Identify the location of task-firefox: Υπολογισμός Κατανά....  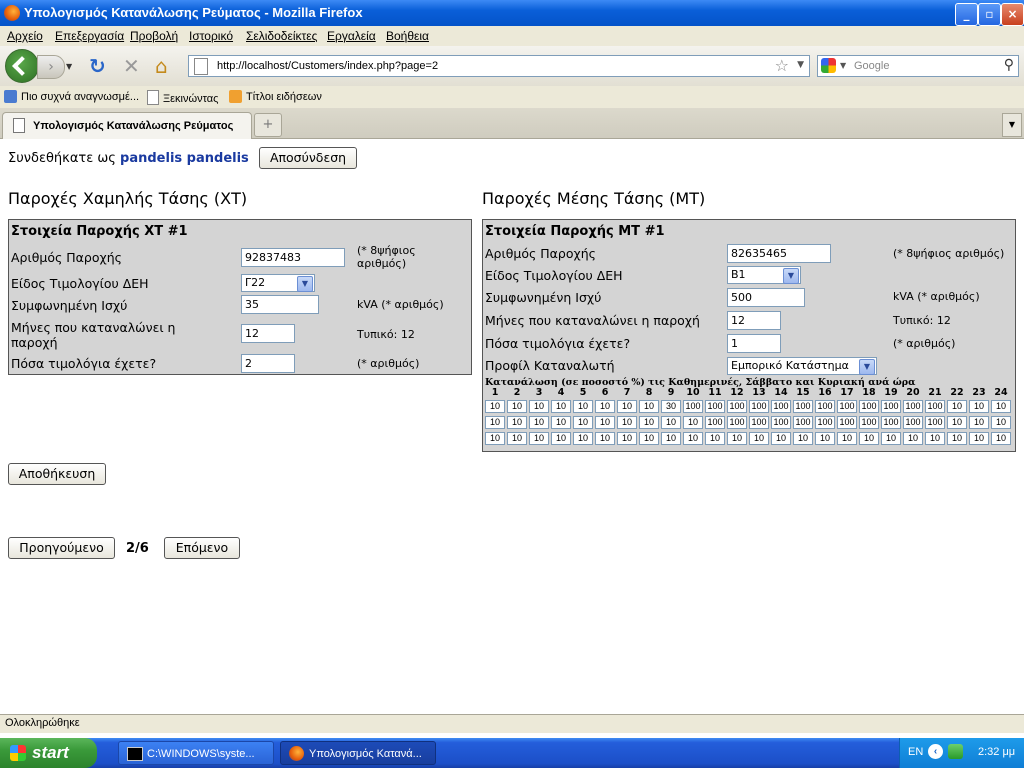
(358, 753).